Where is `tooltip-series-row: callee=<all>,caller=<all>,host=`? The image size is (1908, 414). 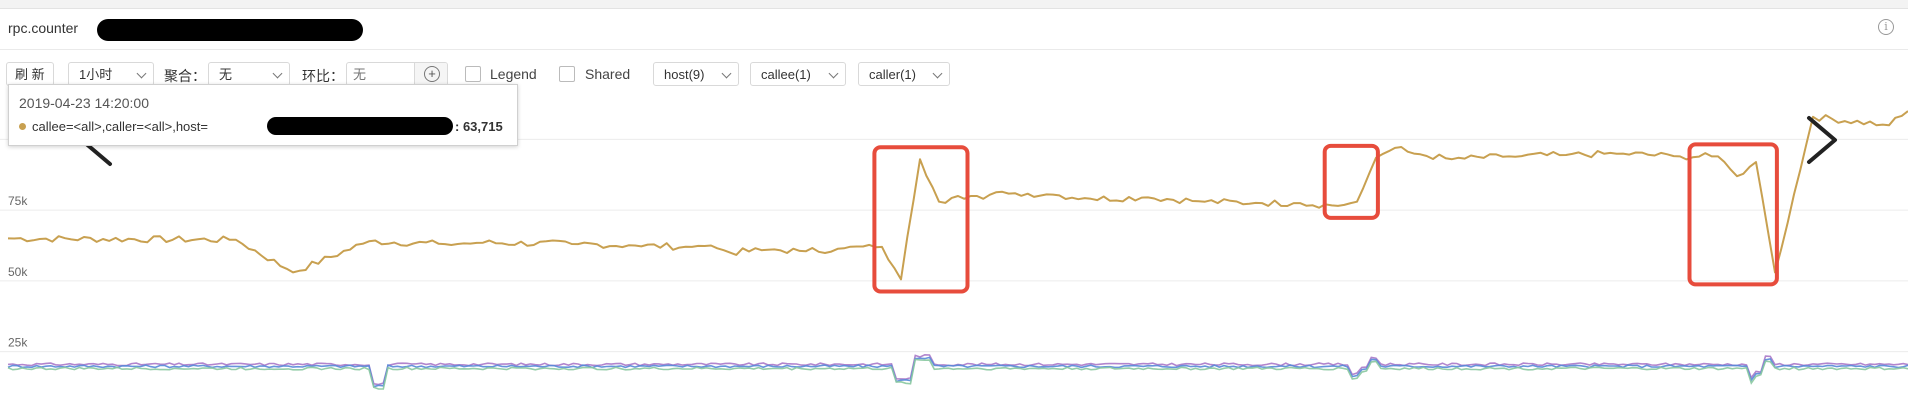
tooltip-series-row: callee=<all>,caller=<all>,host= is located at coordinates (113, 126).